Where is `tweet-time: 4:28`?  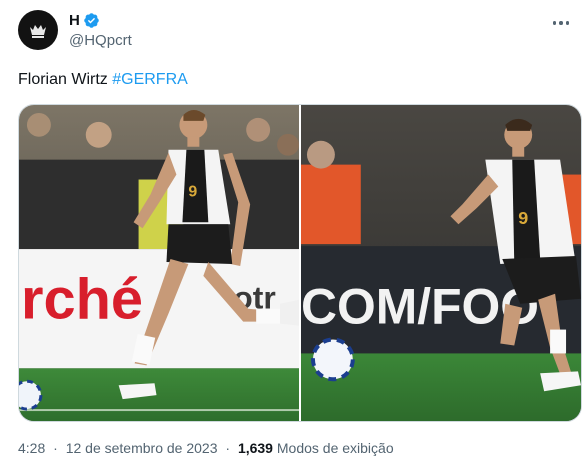
tweet-time: 4:28 is located at coordinates (31, 448).